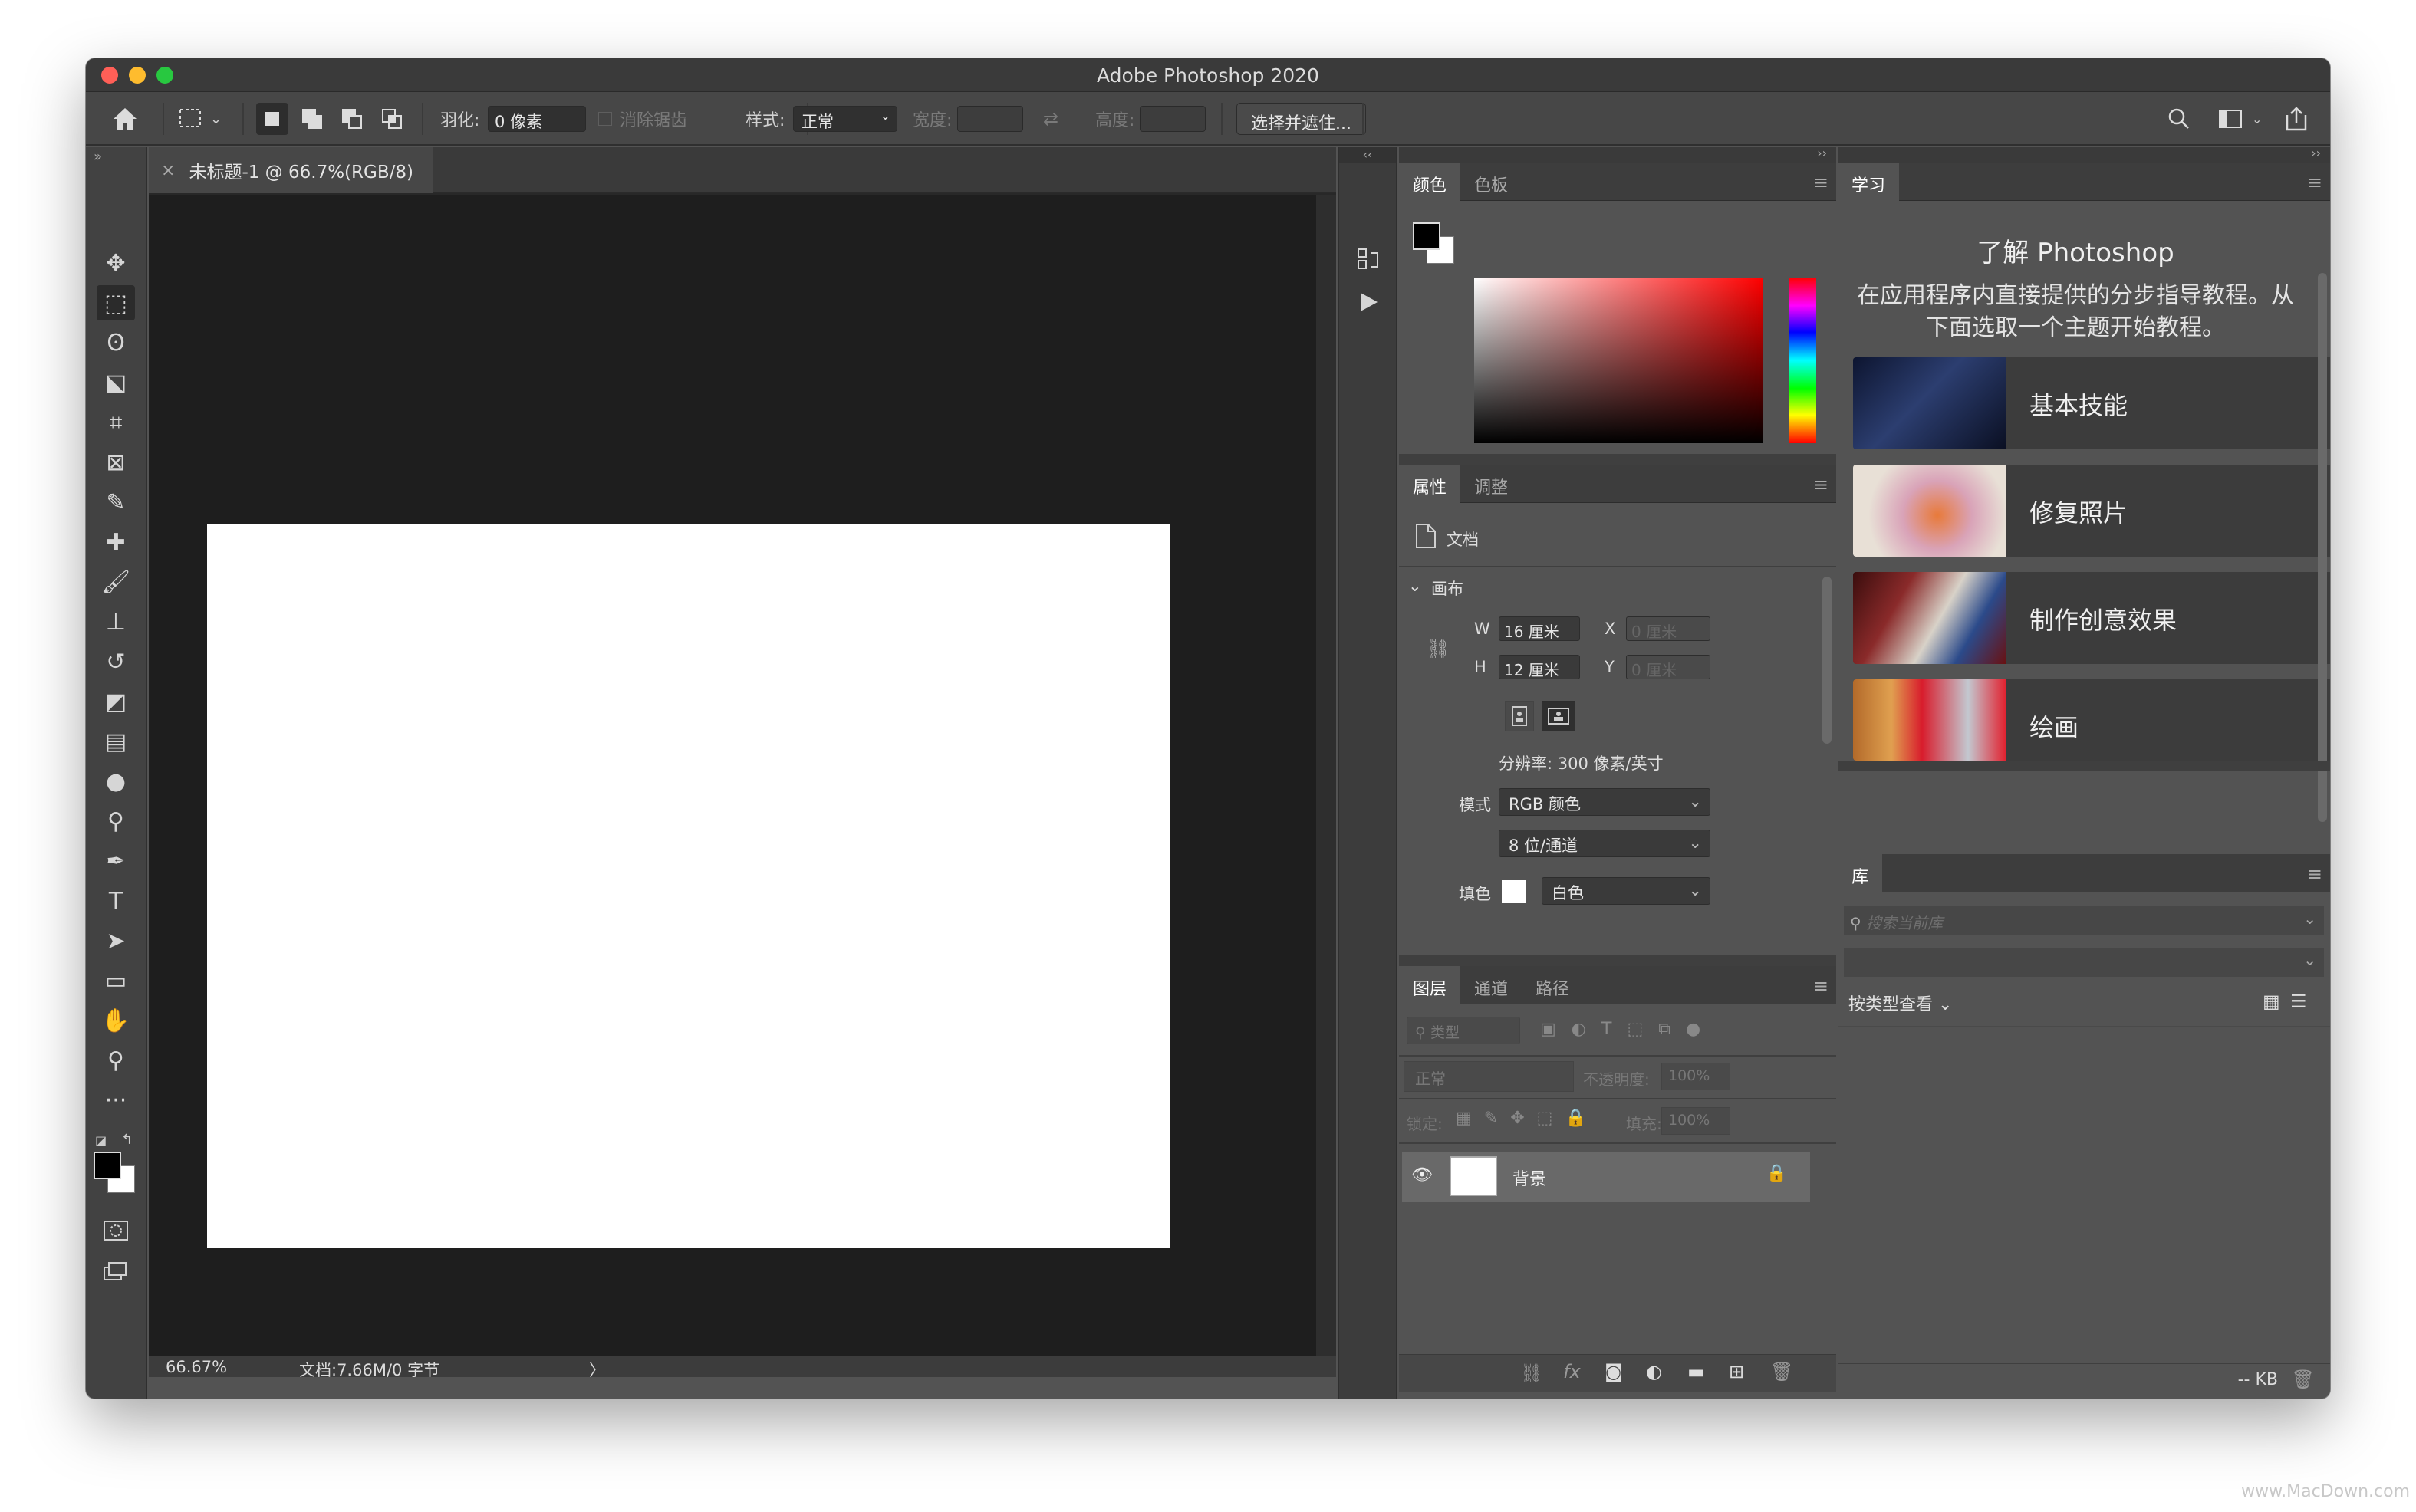  I want to click on new-selection-button, so click(272, 119).